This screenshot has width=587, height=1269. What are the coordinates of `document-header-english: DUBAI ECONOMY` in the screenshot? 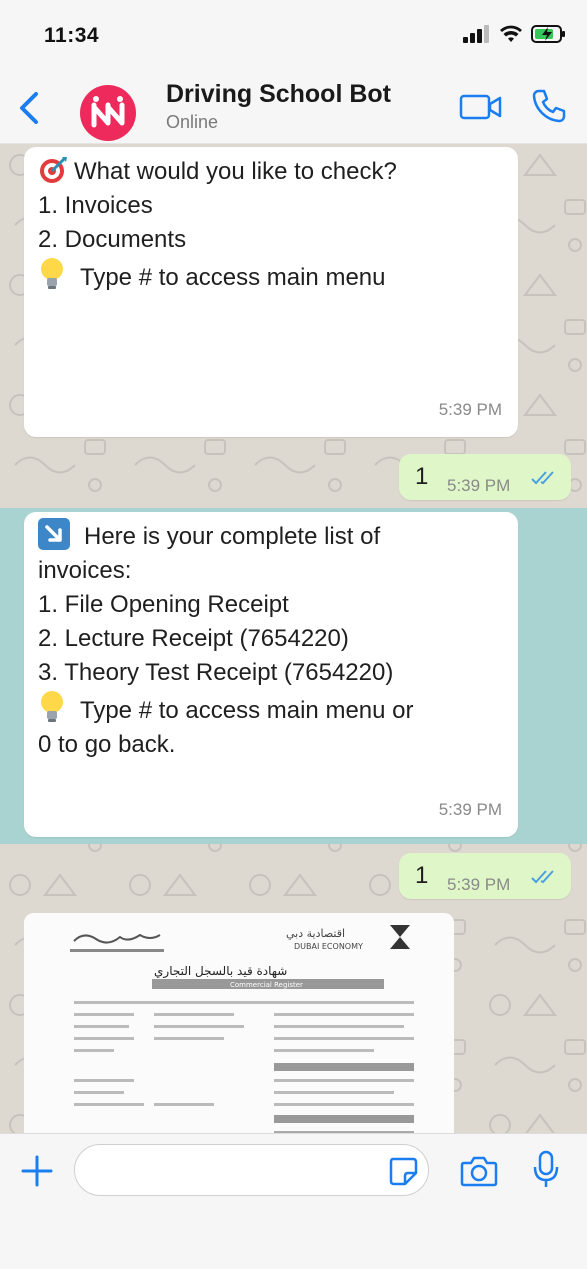 It's located at (328, 946).